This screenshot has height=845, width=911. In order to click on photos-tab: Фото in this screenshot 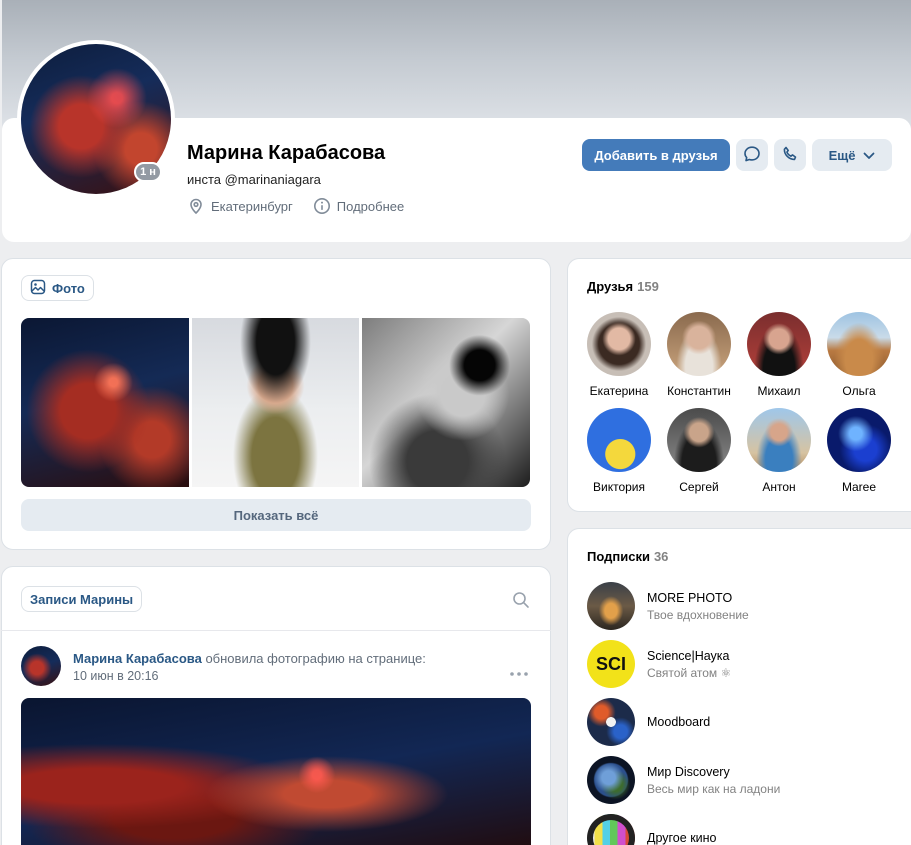, I will do `click(57, 288)`.